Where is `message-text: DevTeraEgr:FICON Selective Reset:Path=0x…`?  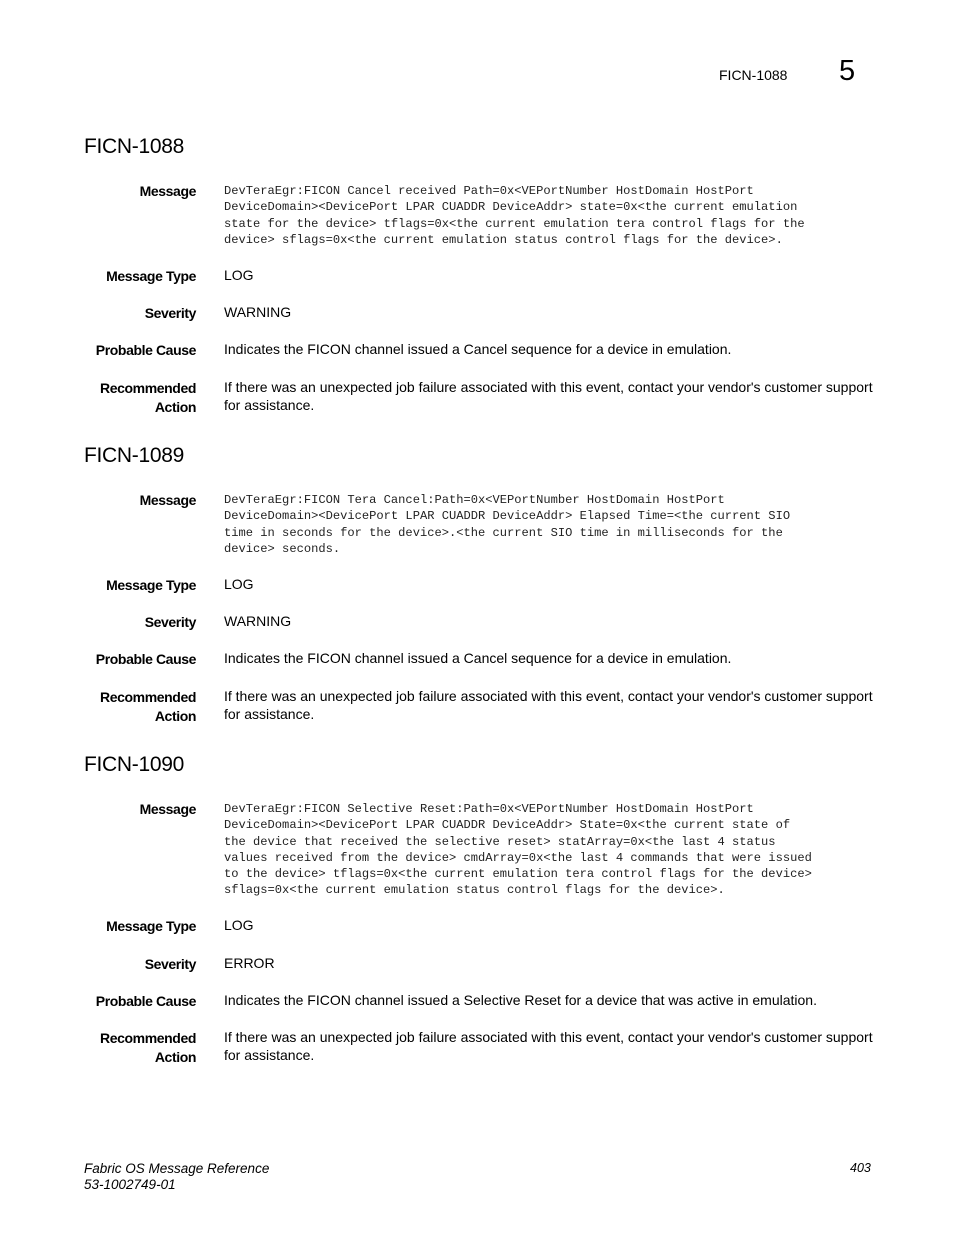
message-text: DevTeraEgr:FICON Selective Reset:Path=0x… is located at coordinates (518, 850).